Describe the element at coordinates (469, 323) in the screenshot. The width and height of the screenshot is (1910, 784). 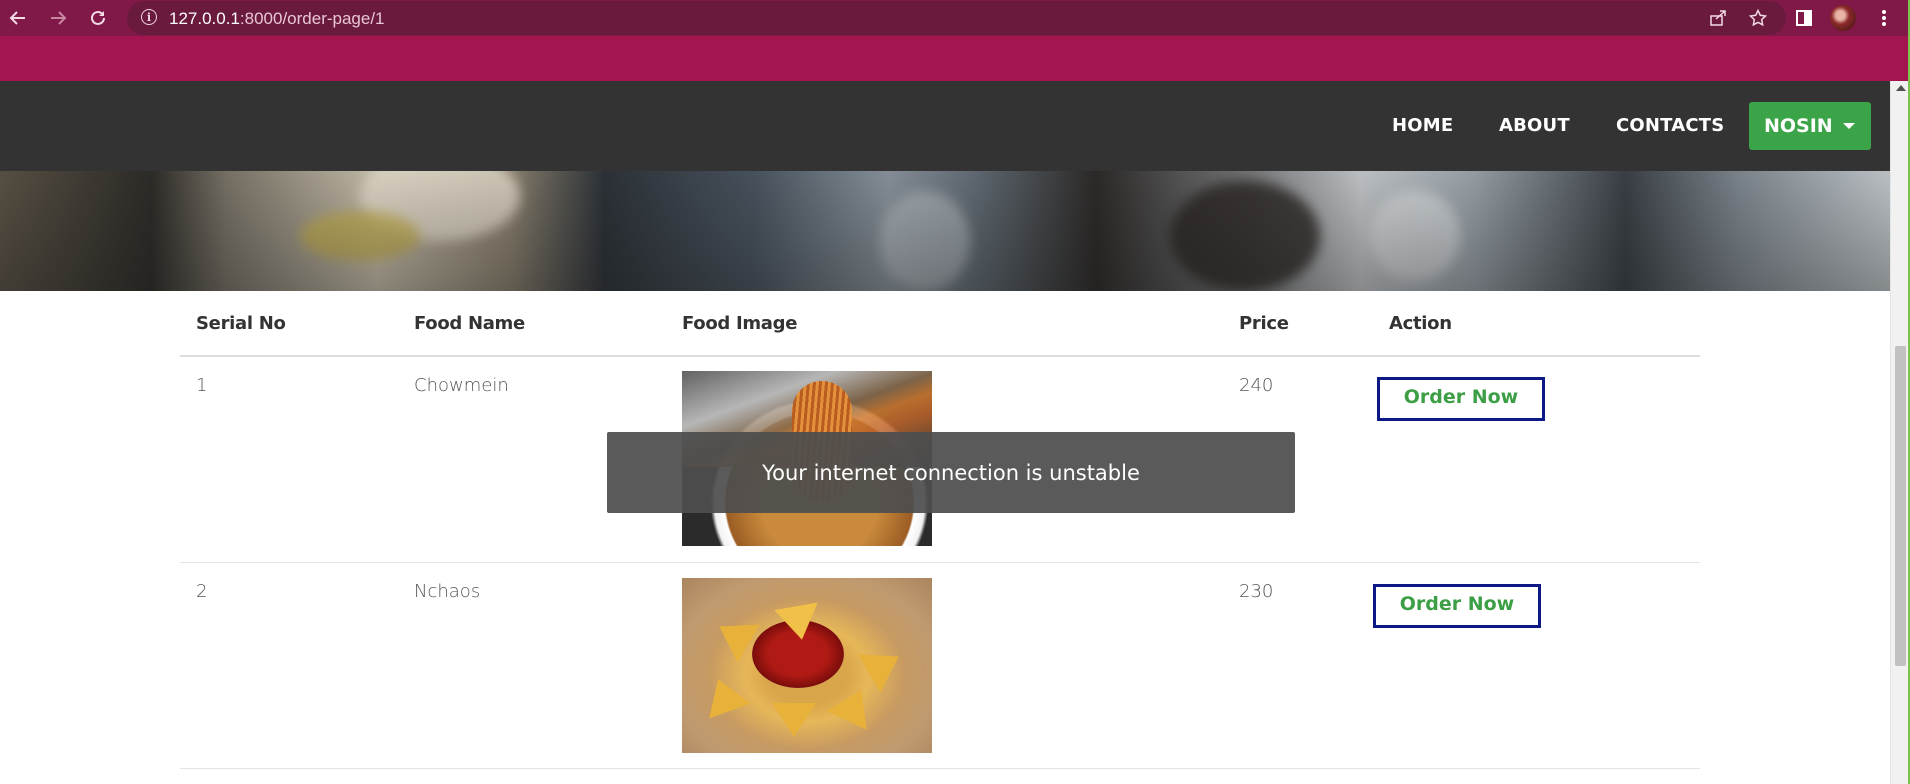
I see `header-food-name: Food Name` at that location.